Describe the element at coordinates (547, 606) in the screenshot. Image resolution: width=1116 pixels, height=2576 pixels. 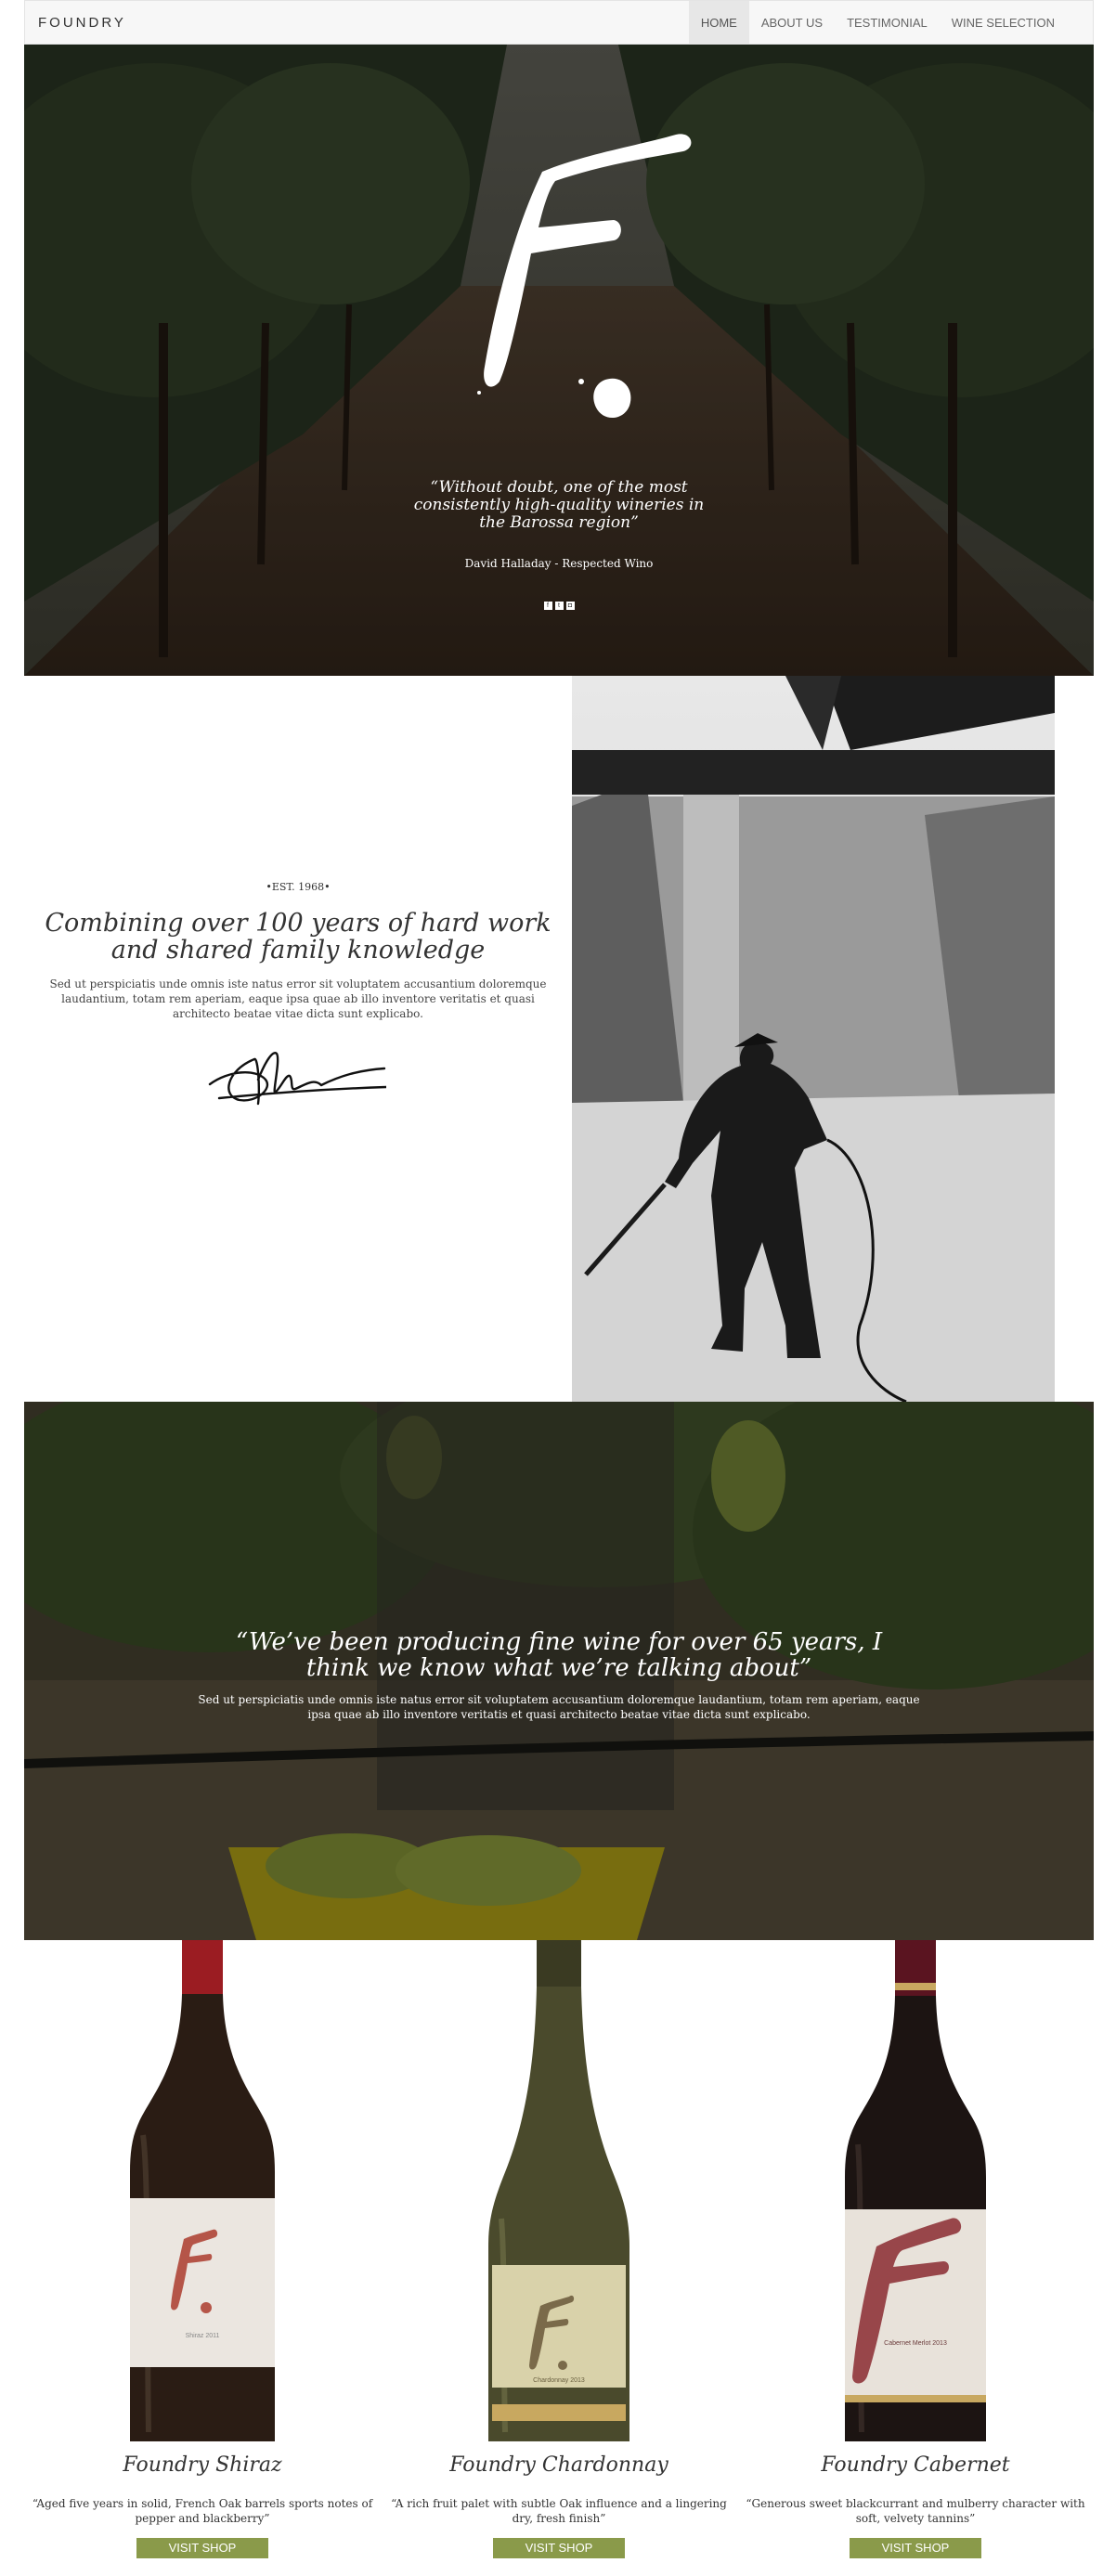
I see `facebook-icon: f` at that location.